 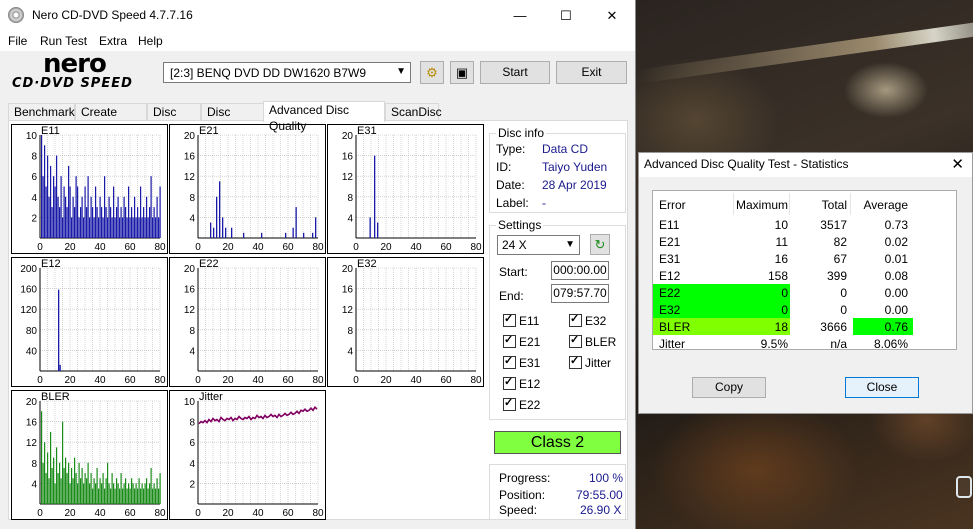 I want to click on cell-maximum: 18, so click(x=781, y=327).